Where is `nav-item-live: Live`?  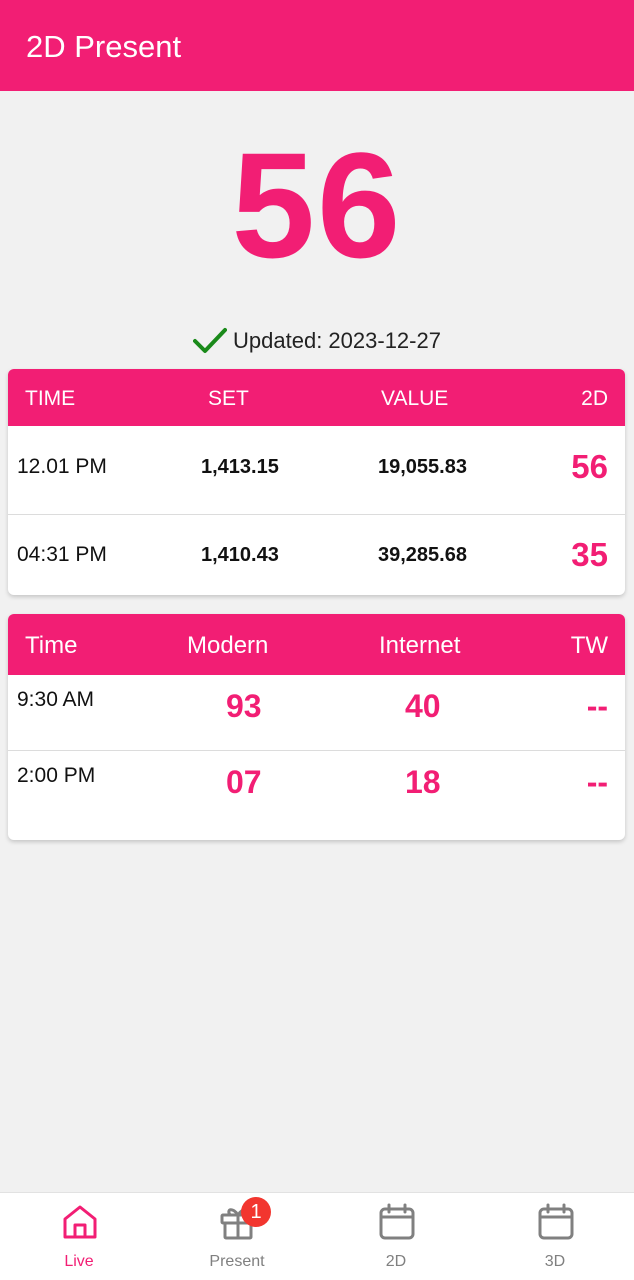
nav-item-live: Live is located at coordinates (79, 1236).